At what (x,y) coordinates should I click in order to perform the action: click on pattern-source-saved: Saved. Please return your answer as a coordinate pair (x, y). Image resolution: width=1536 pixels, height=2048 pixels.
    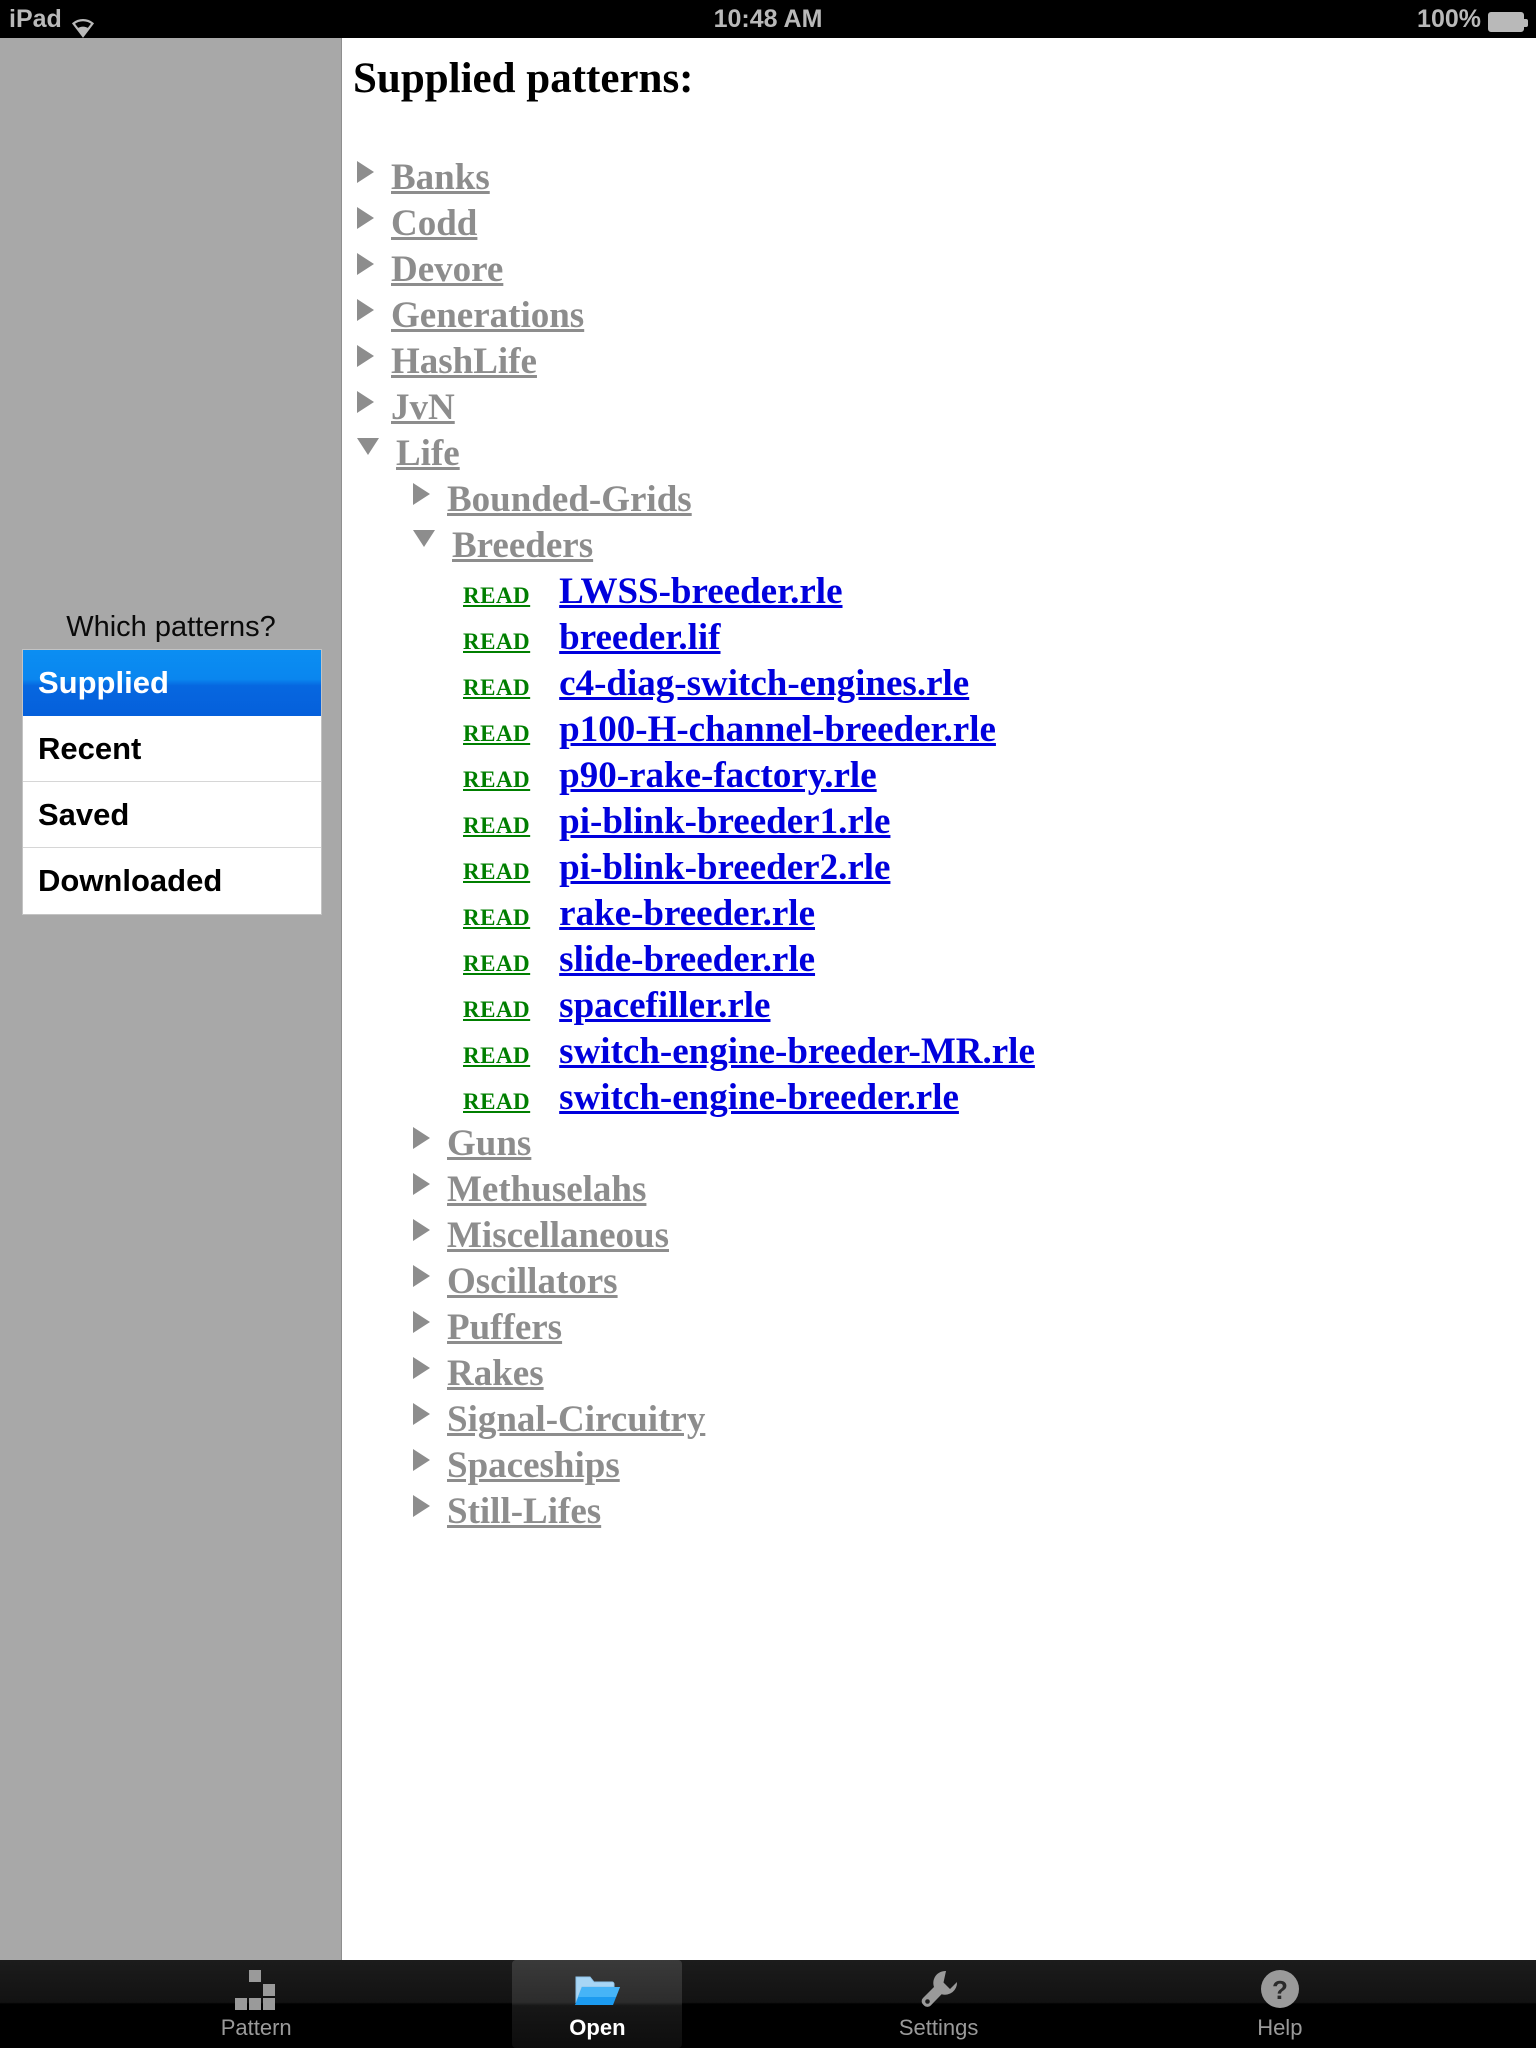
    Looking at the image, I should click on (172, 815).